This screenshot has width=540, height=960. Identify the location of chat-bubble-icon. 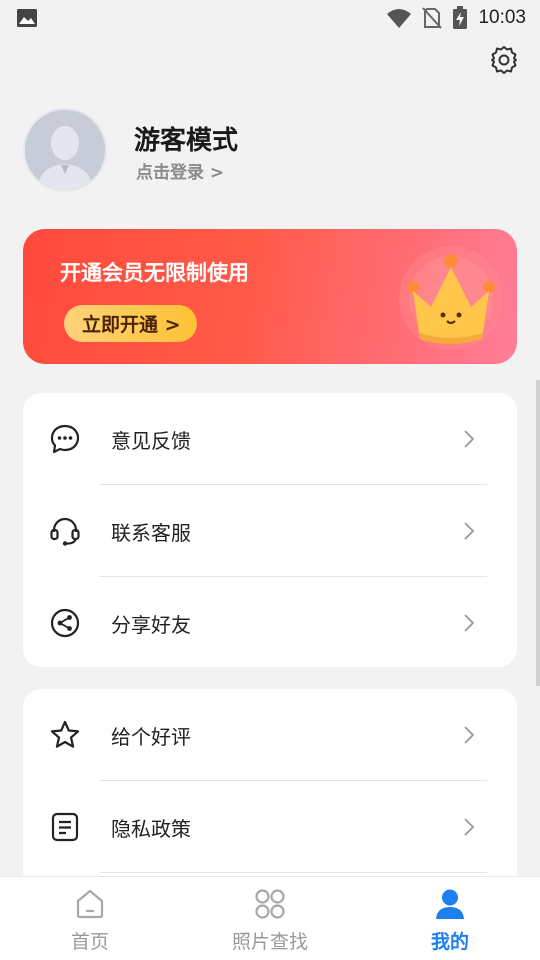
(65, 439).